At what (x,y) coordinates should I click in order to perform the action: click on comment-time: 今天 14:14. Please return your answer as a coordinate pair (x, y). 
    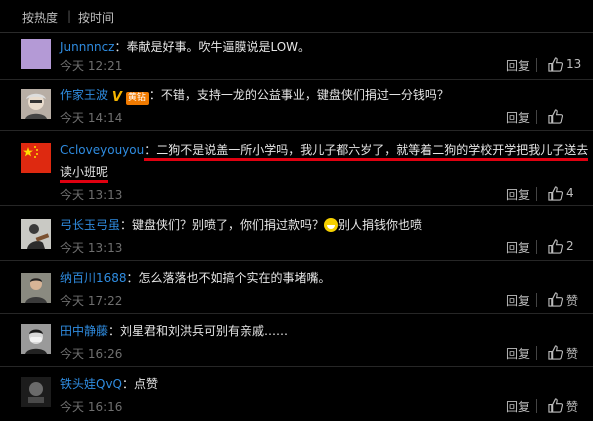
    Looking at the image, I should click on (91, 118).